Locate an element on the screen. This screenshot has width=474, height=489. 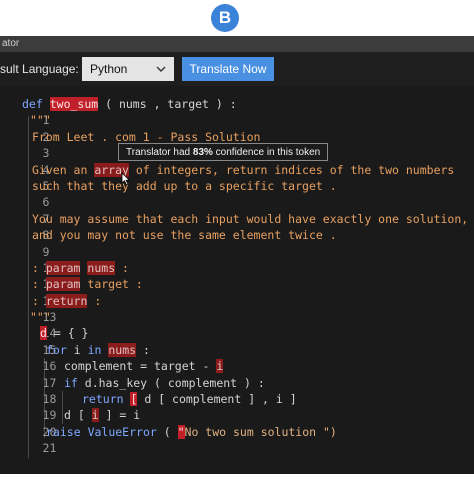
toolbar-labels: sult Language: is located at coordinates (39, 69).